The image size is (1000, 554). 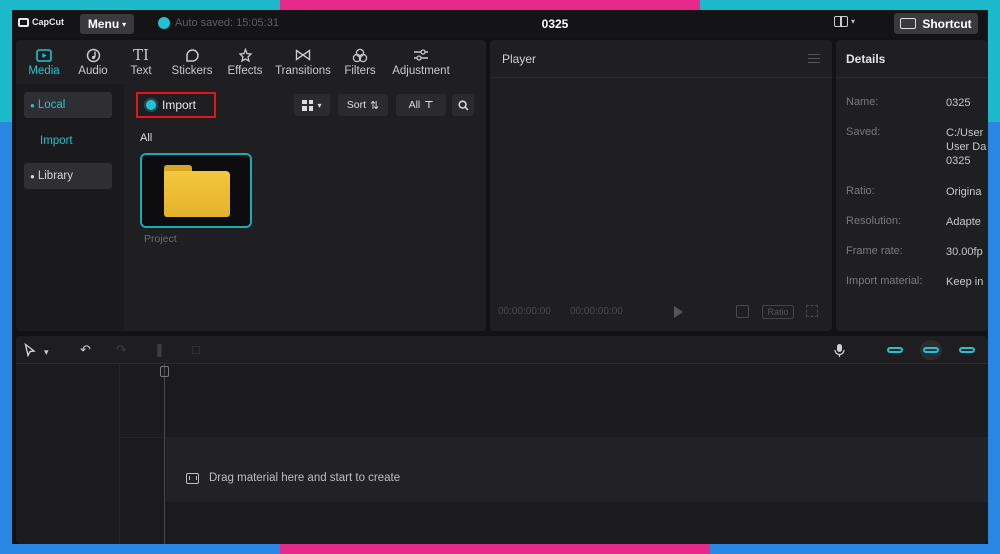 I want to click on import-plus-icon, so click(x=151, y=105).